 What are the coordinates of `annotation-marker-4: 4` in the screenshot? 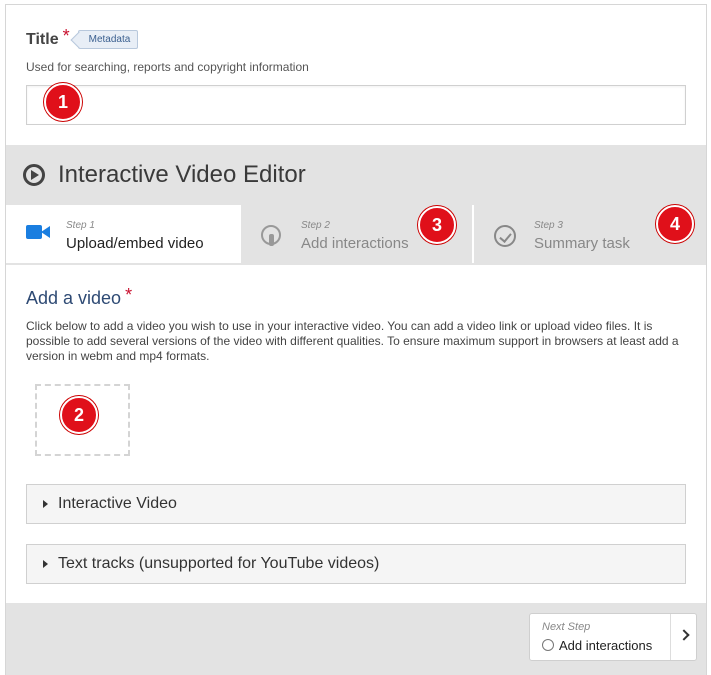 It's located at (675, 224).